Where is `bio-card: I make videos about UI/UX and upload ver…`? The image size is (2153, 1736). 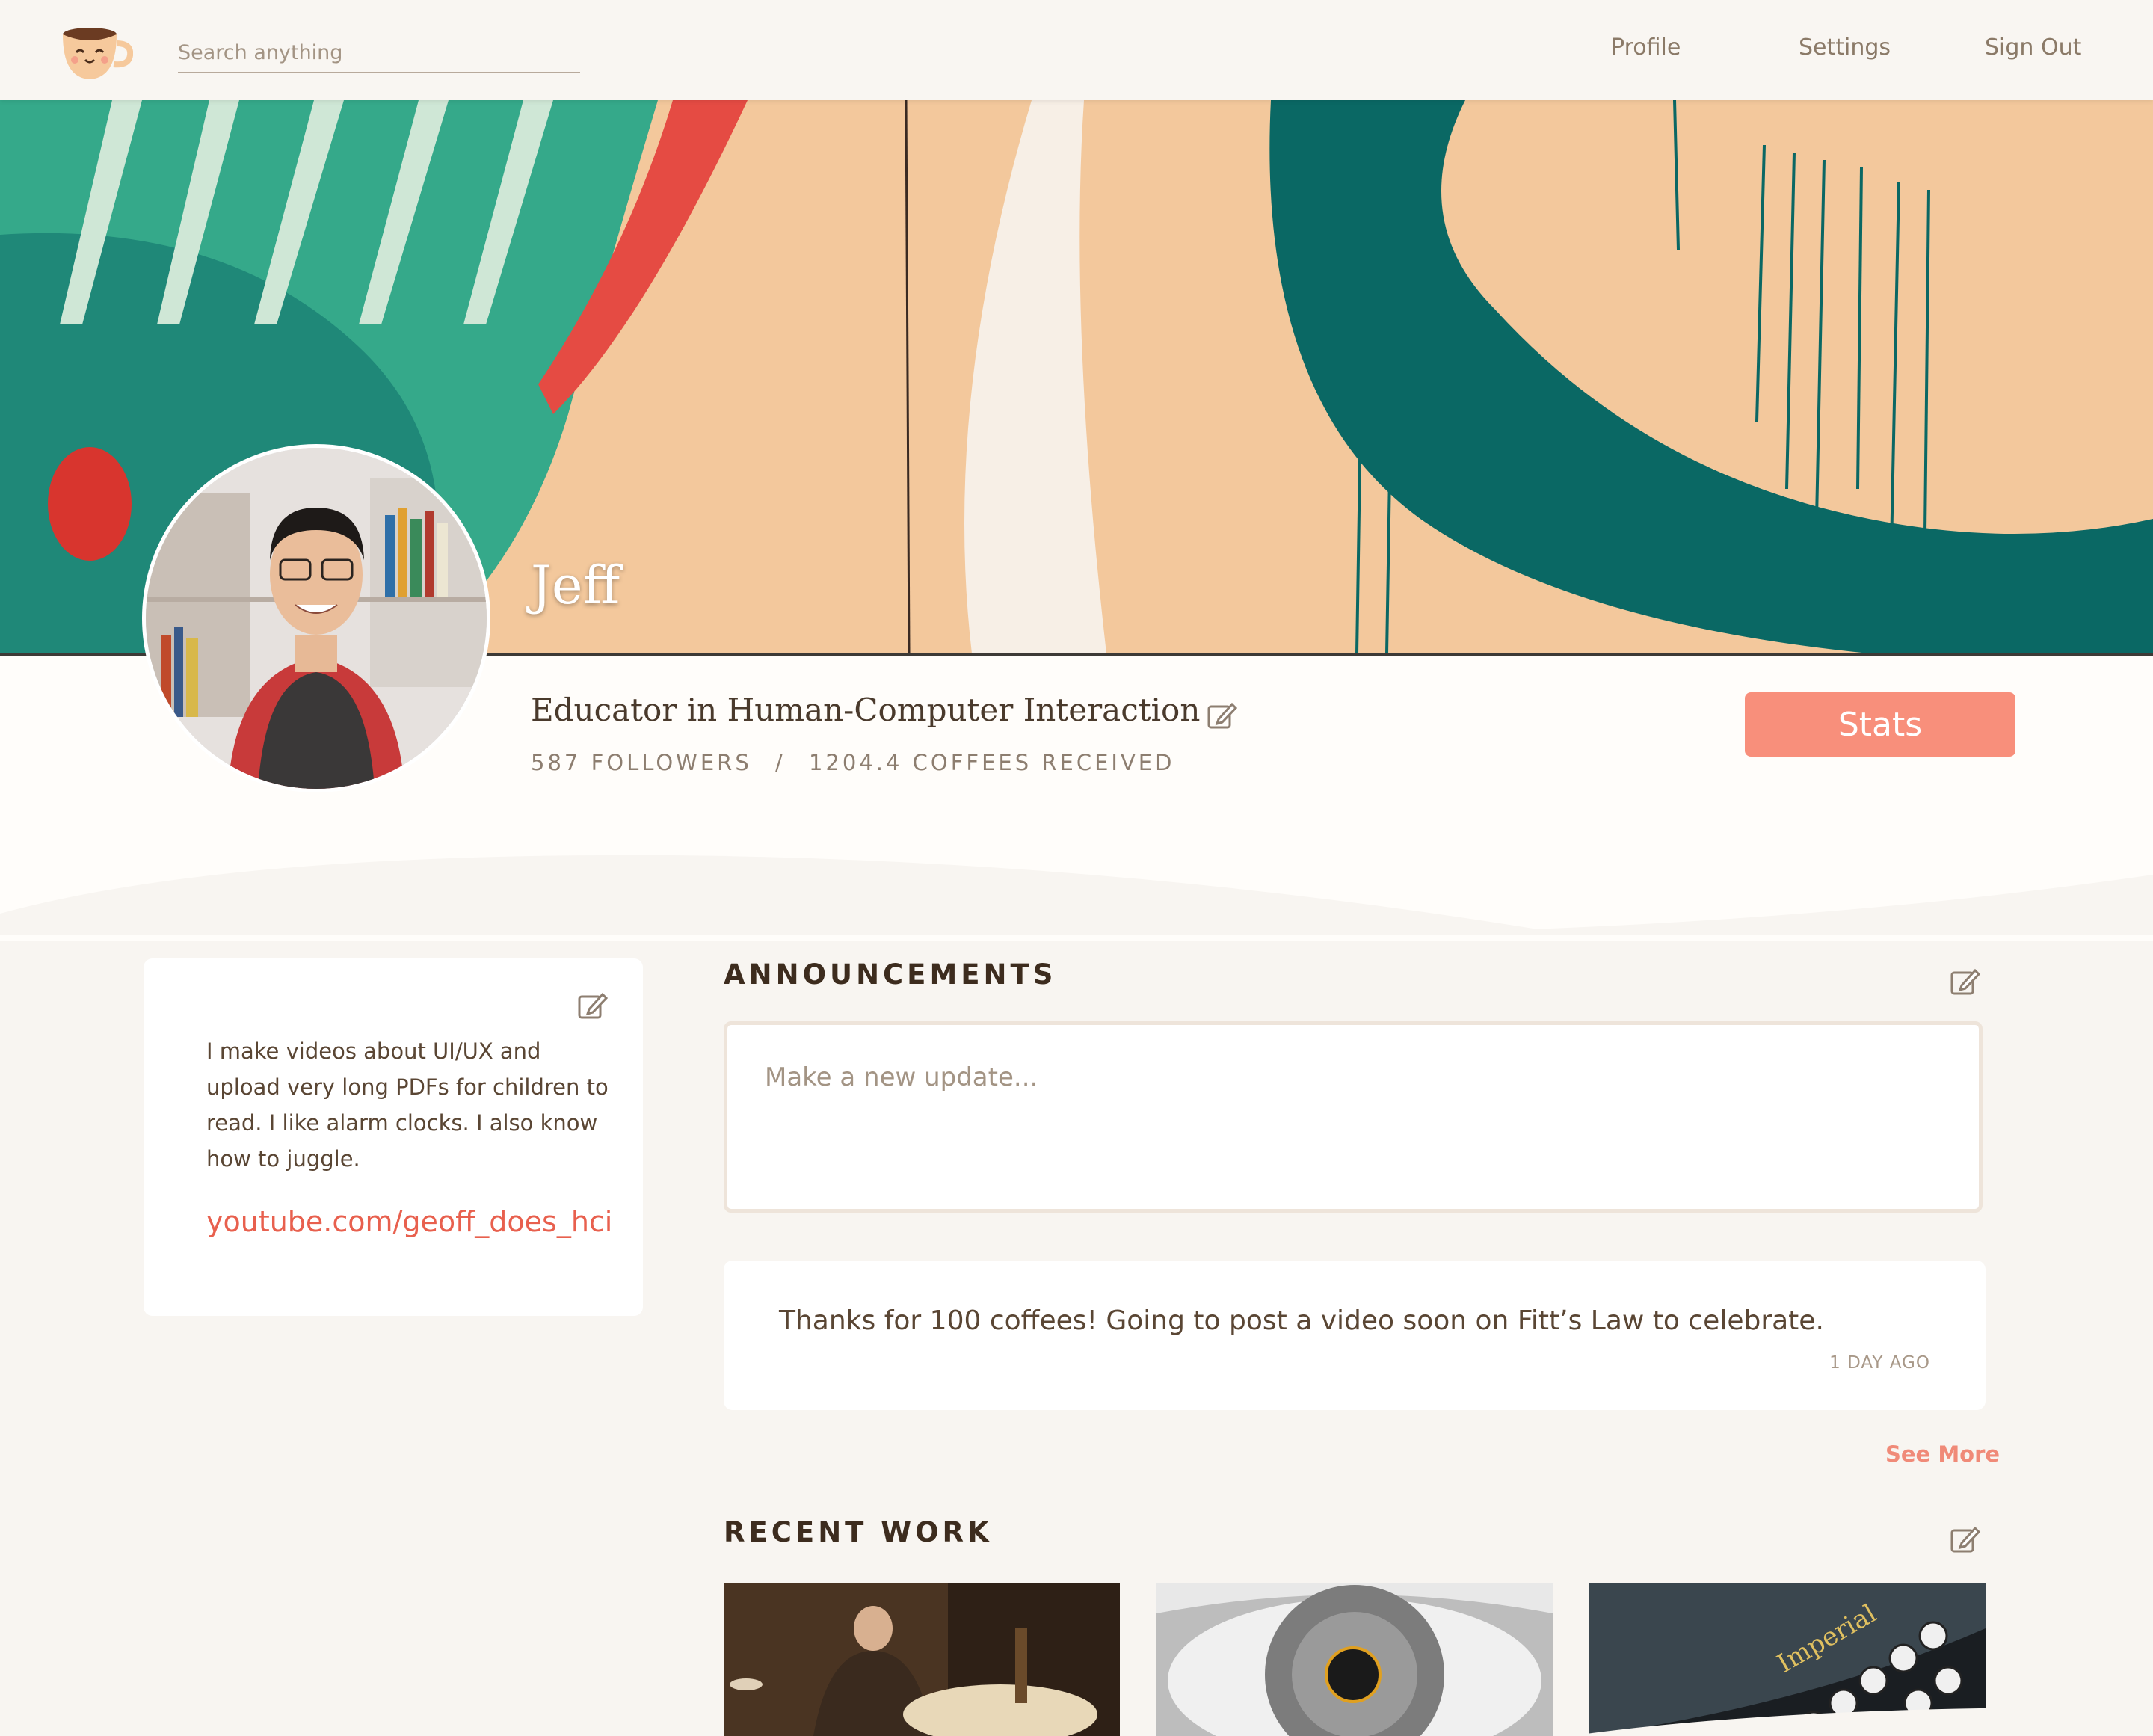
bio-card: I make videos about UI/UX and upload ver… is located at coordinates (393, 1137).